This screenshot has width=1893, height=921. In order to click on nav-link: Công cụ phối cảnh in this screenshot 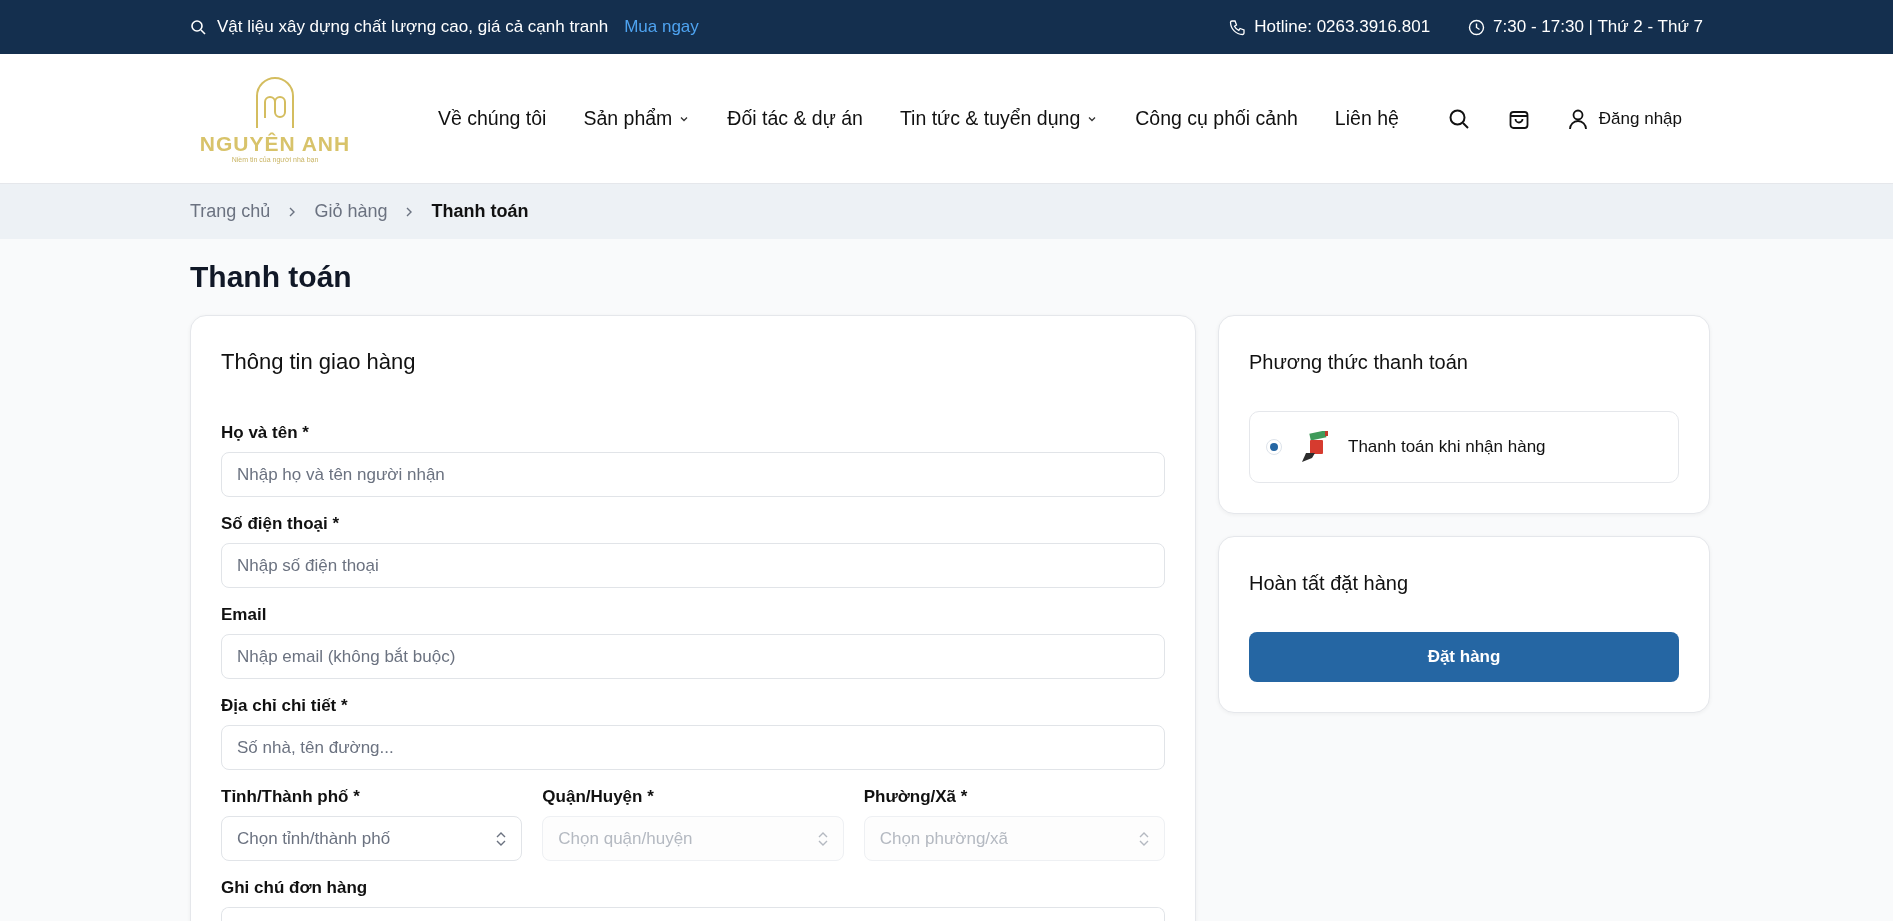, I will do `click(1216, 118)`.